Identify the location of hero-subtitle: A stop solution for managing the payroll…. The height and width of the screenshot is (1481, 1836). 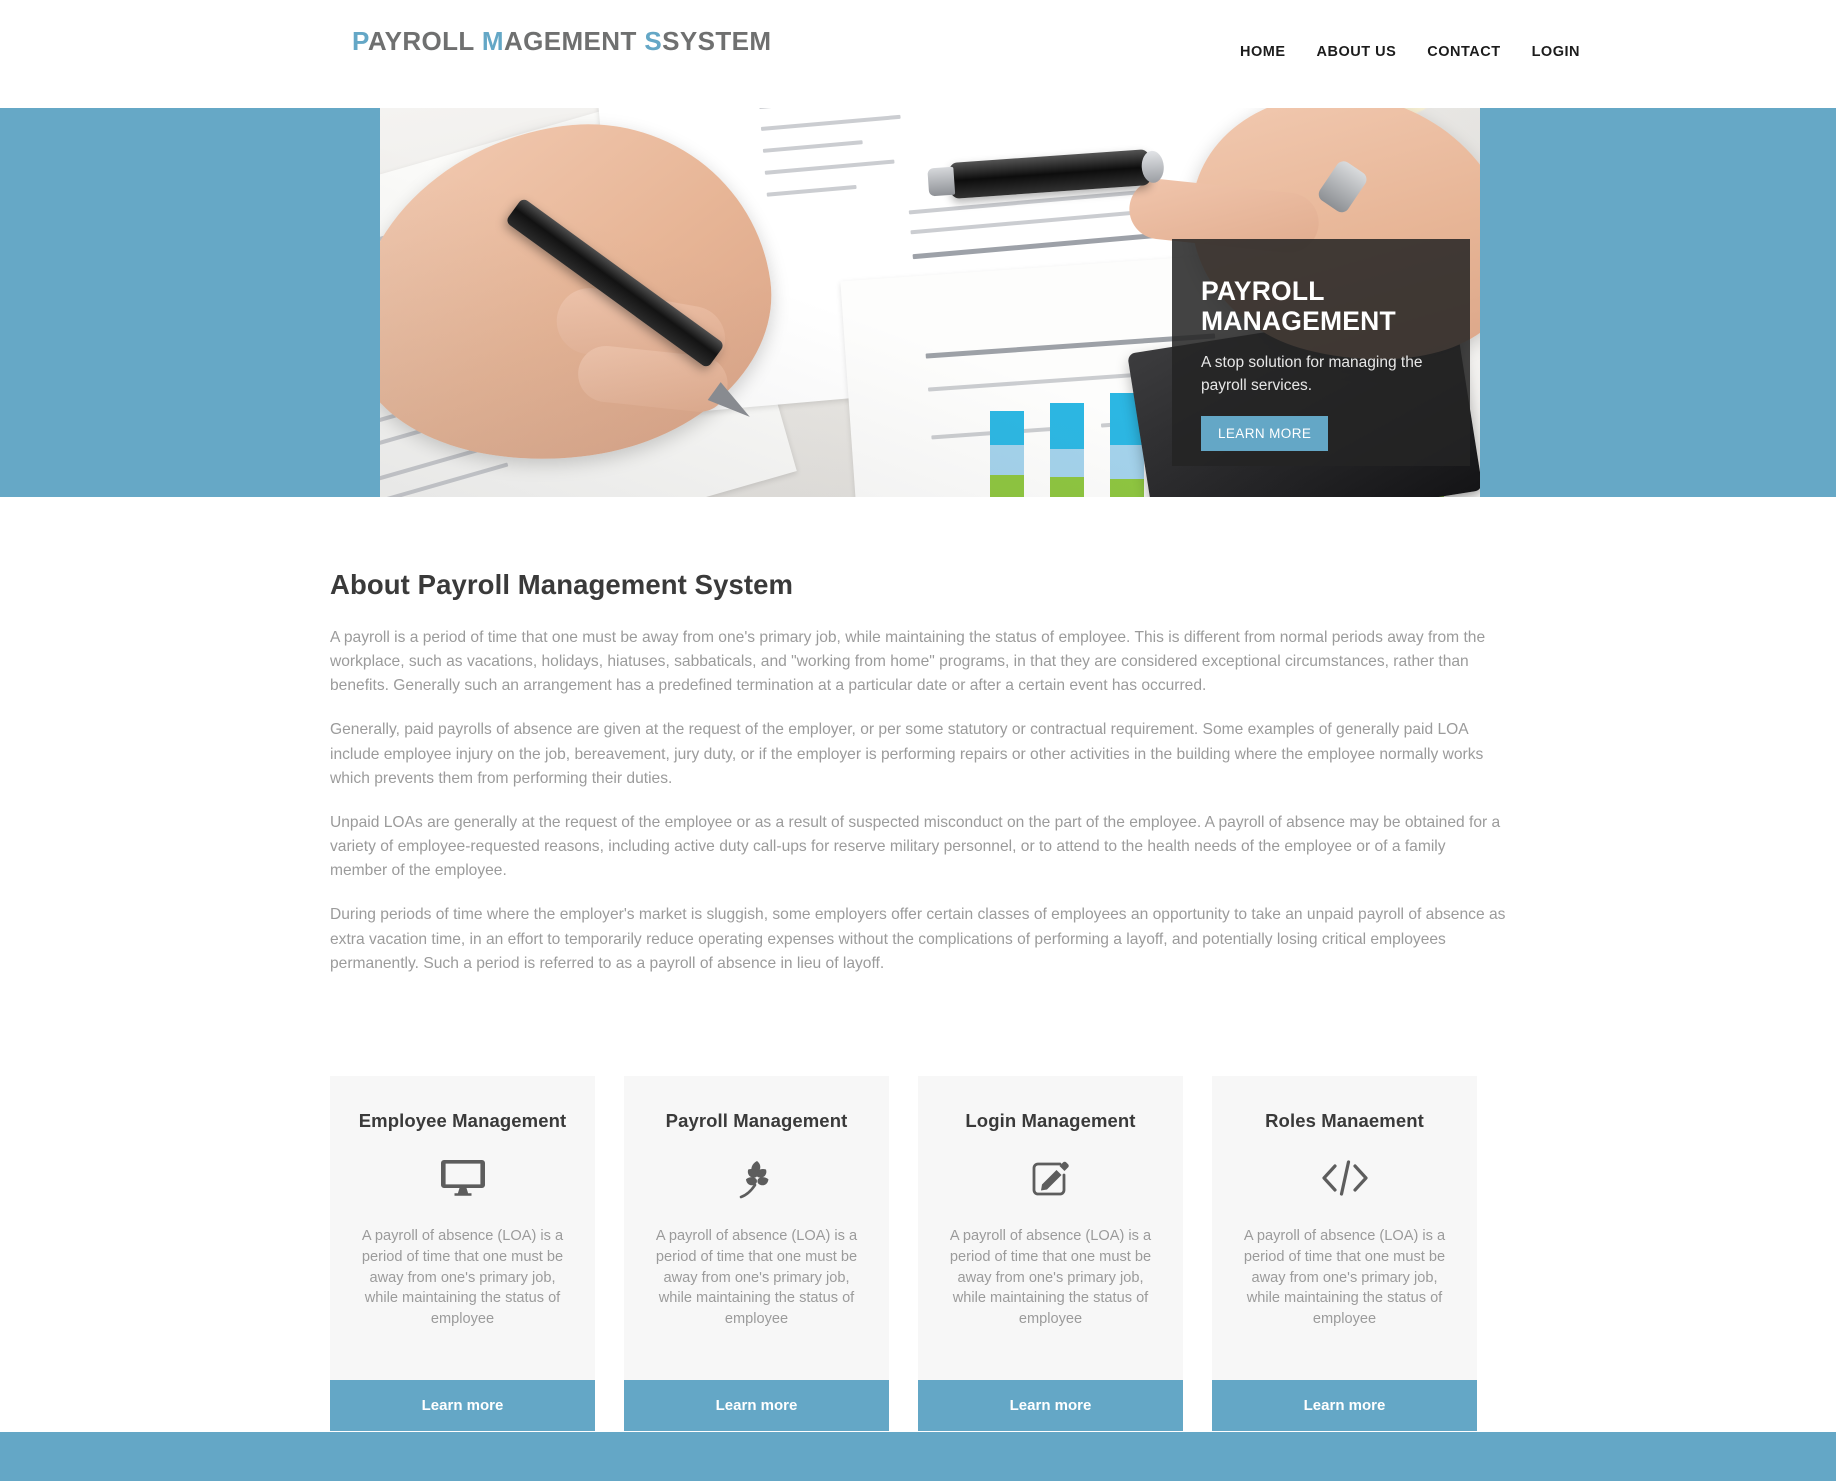
(1312, 374).